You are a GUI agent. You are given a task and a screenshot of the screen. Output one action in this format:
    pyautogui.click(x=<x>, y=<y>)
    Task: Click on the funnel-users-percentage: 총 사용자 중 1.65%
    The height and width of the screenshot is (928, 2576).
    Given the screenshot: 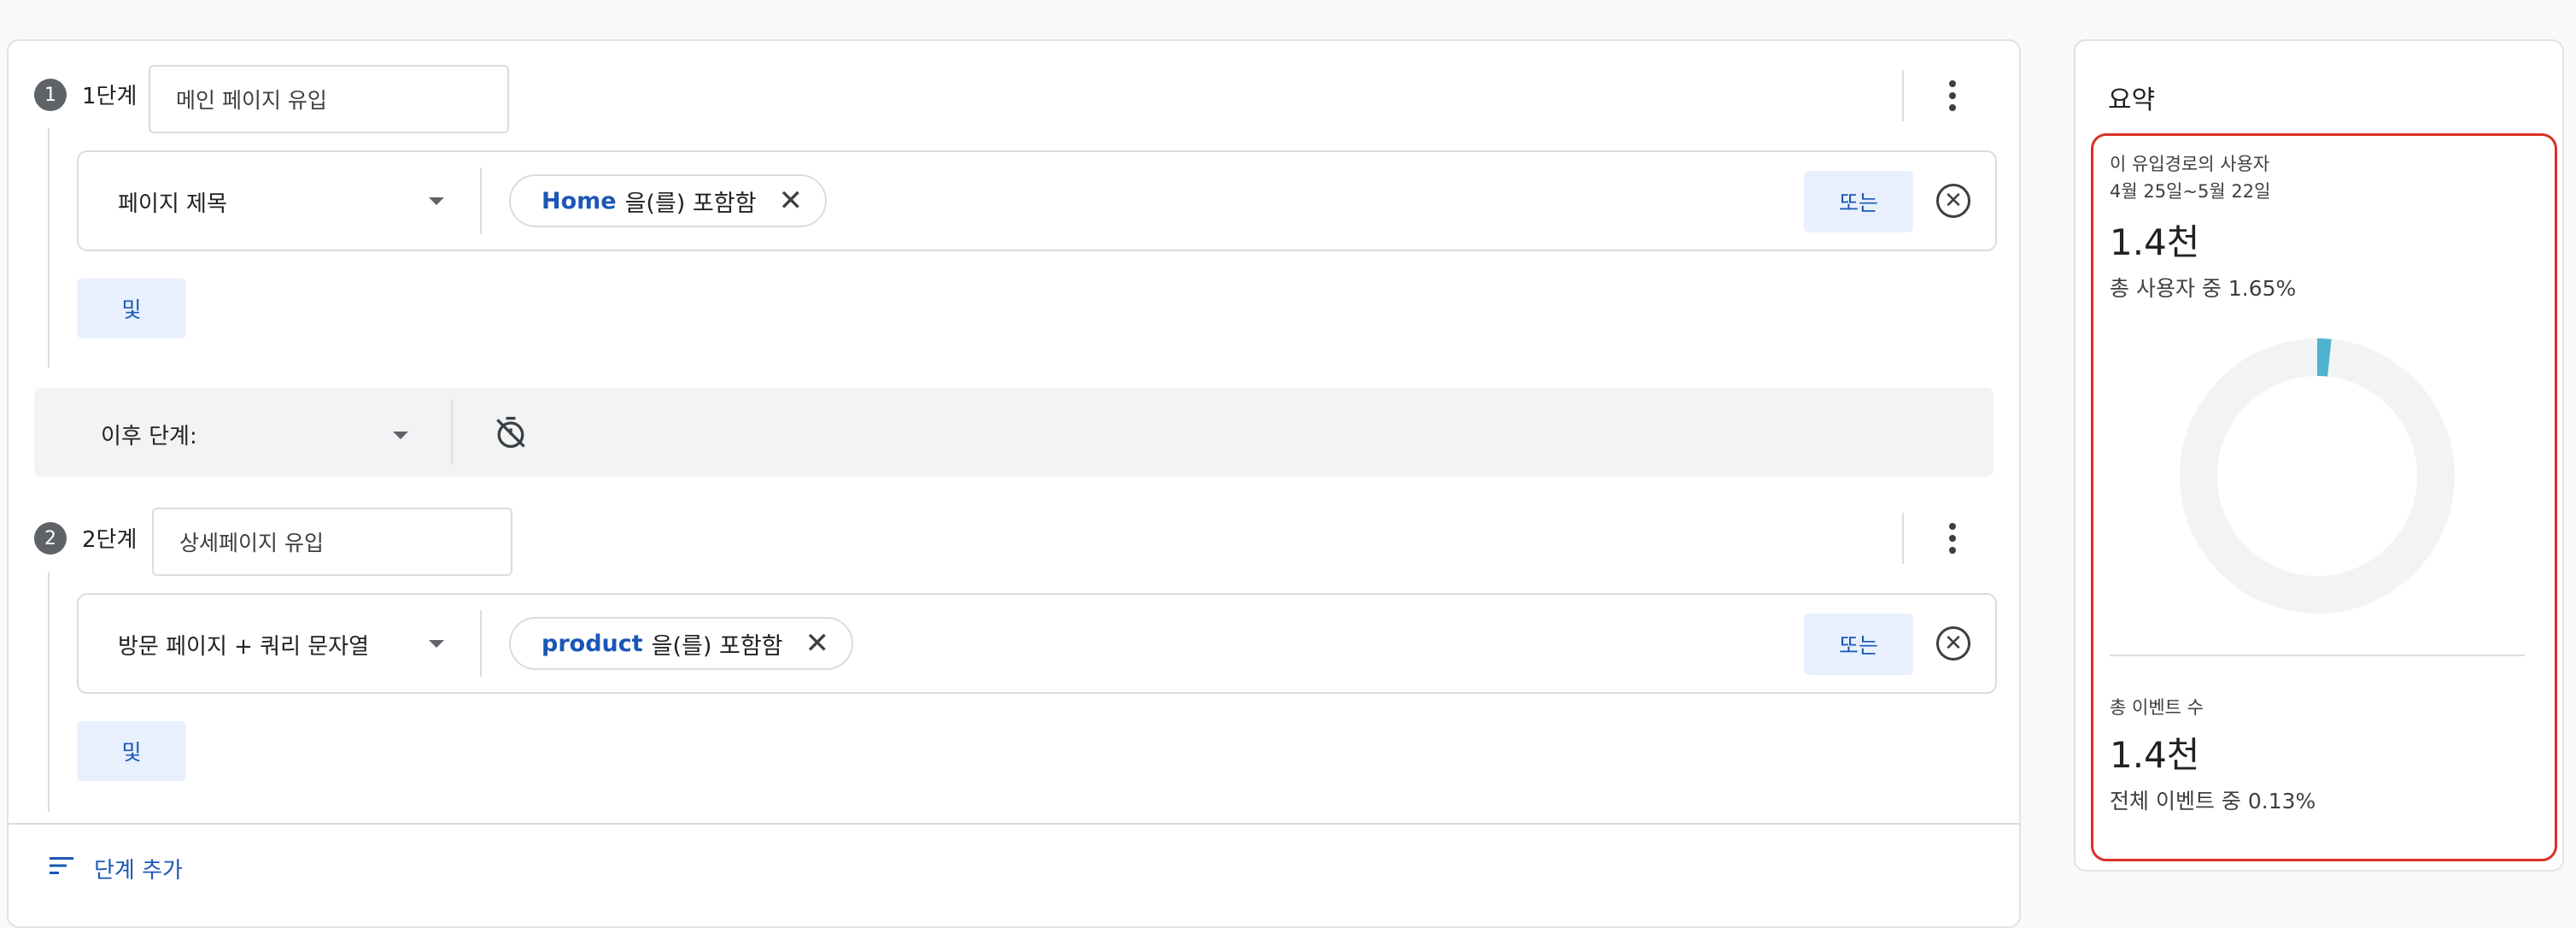 What is the action you would take?
    pyautogui.click(x=2203, y=288)
    